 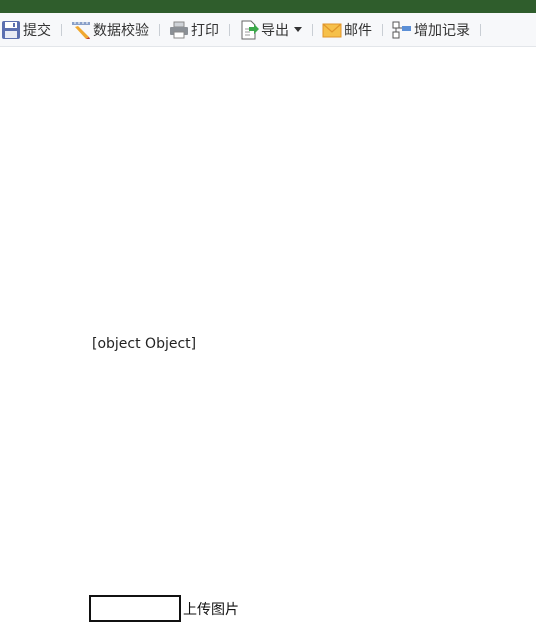 I want to click on toolbar: 提交 数据校验 打印 导出 邮件 增加记录, so click(x=268, y=30).